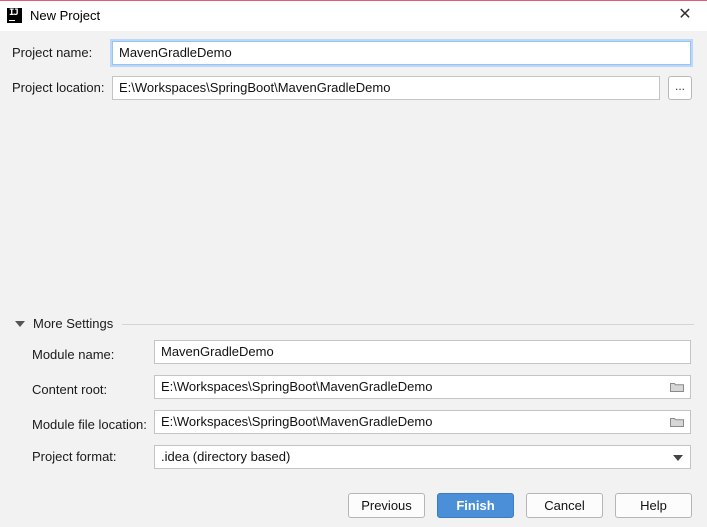 This screenshot has width=707, height=527. I want to click on module-name-input: MavenGradleDemo, so click(422, 352).